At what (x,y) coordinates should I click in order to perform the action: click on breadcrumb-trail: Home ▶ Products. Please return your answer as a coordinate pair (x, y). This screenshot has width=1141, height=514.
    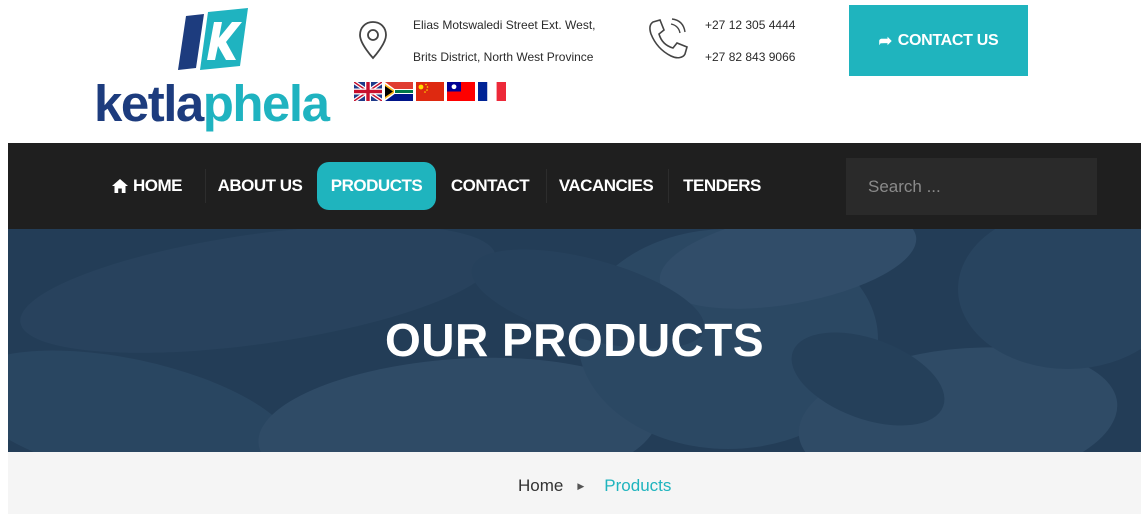
    Looking at the image, I should click on (594, 486).